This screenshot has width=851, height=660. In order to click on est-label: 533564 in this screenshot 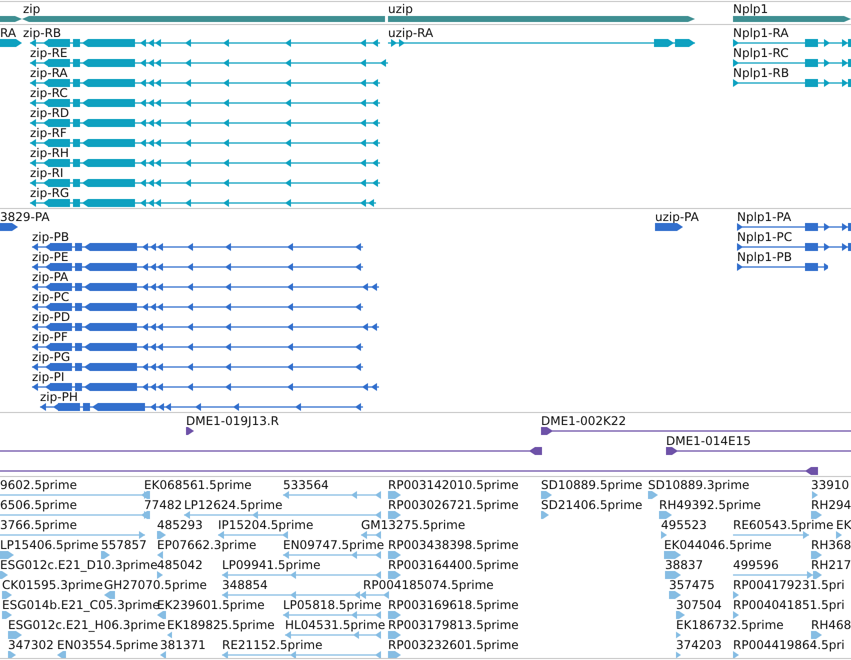, I will do `click(306, 485)`.